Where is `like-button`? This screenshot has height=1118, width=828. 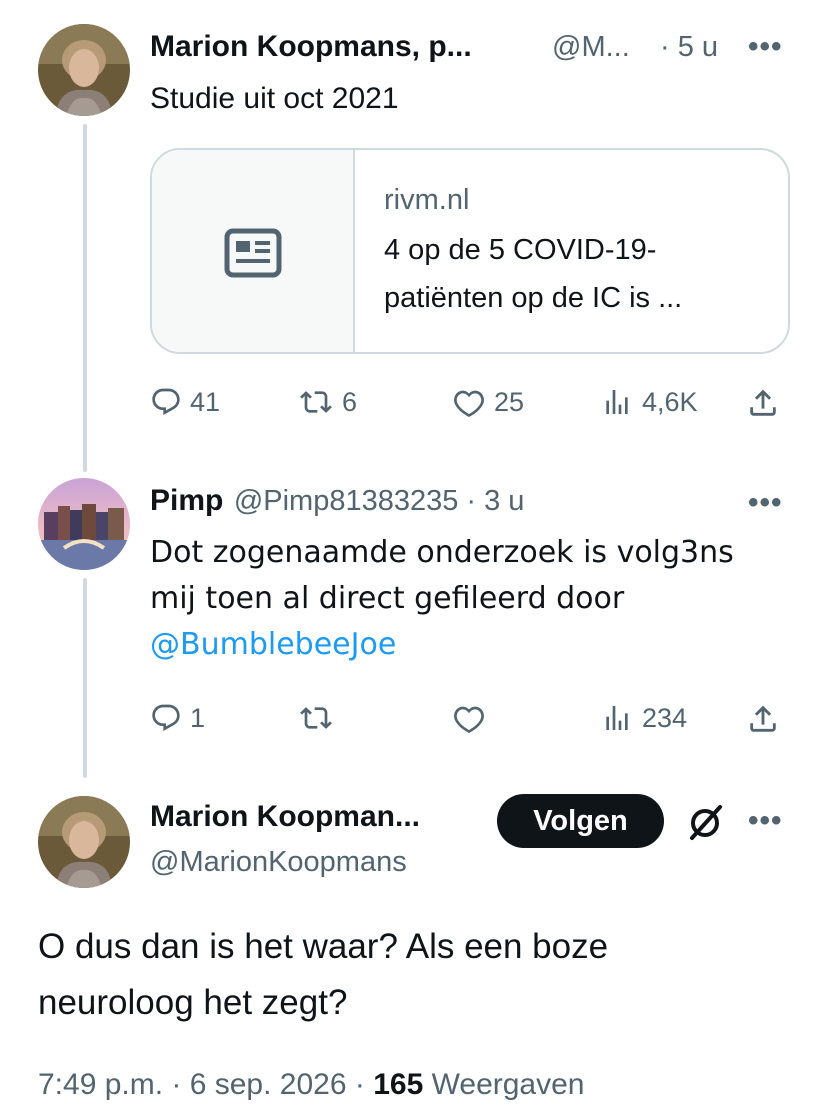
like-button is located at coordinates (469, 718).